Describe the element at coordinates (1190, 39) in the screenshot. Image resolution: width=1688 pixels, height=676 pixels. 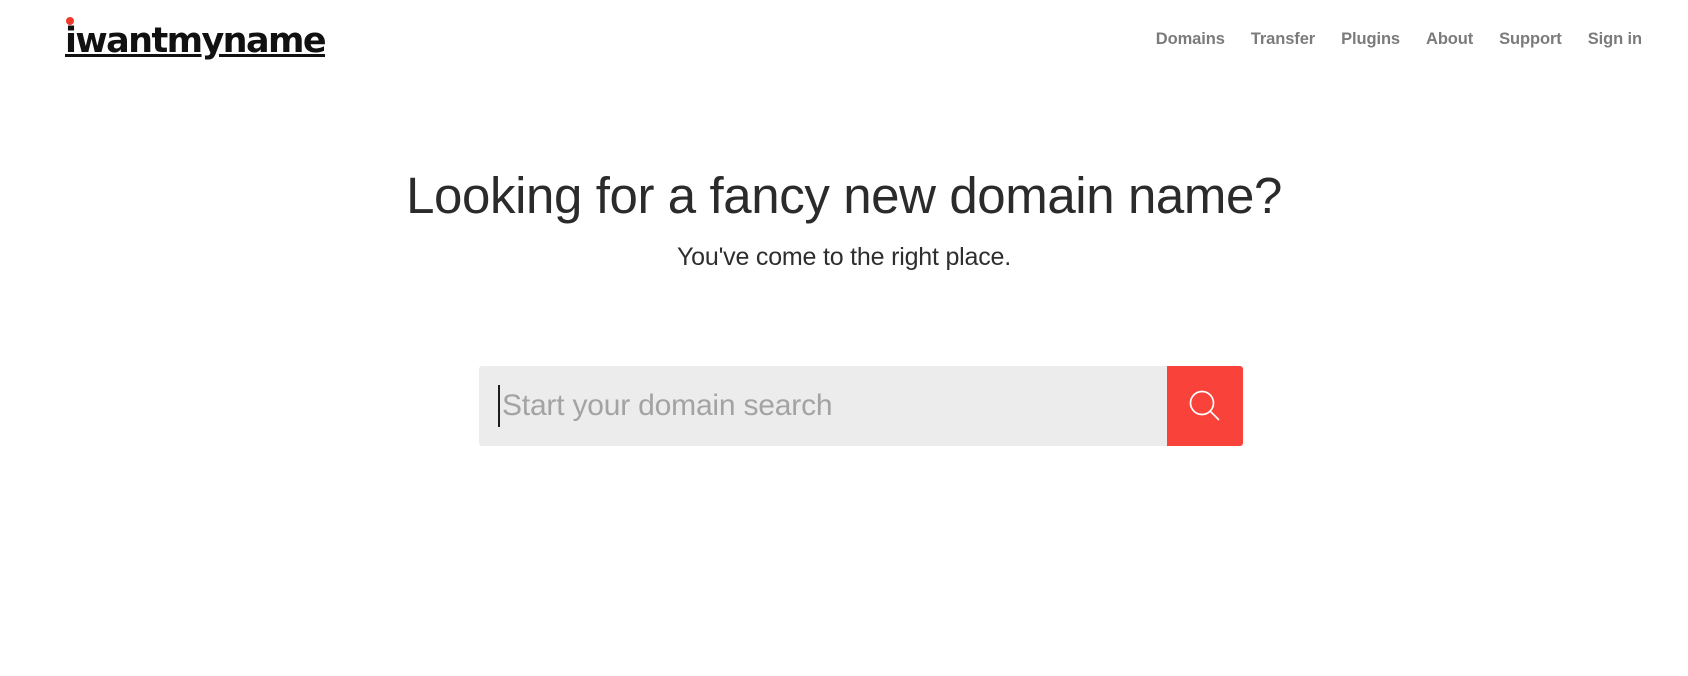
I see `nav-item-domains: Domains` at that location.